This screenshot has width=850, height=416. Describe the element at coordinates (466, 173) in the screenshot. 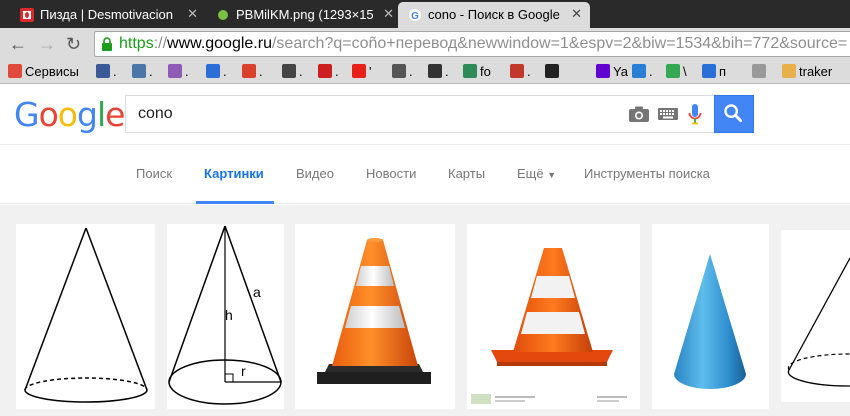

I see `tab-maps: Карты` at that location.